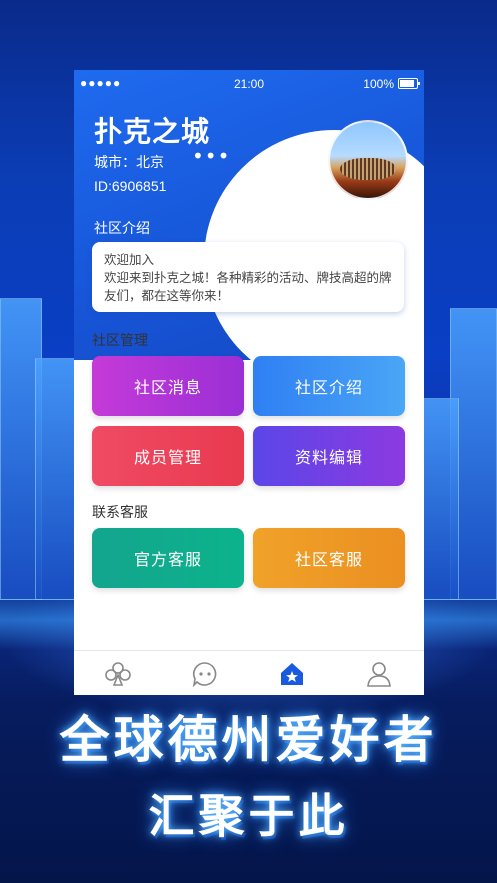  What do you see at coordinates (248, 286) in the screenshot?
I see `intro-body: 欢迎来到扑克之城！各种精彩的活动、牌技高超的牌友们，都在这等你来！` at bounding box center [248, 286].